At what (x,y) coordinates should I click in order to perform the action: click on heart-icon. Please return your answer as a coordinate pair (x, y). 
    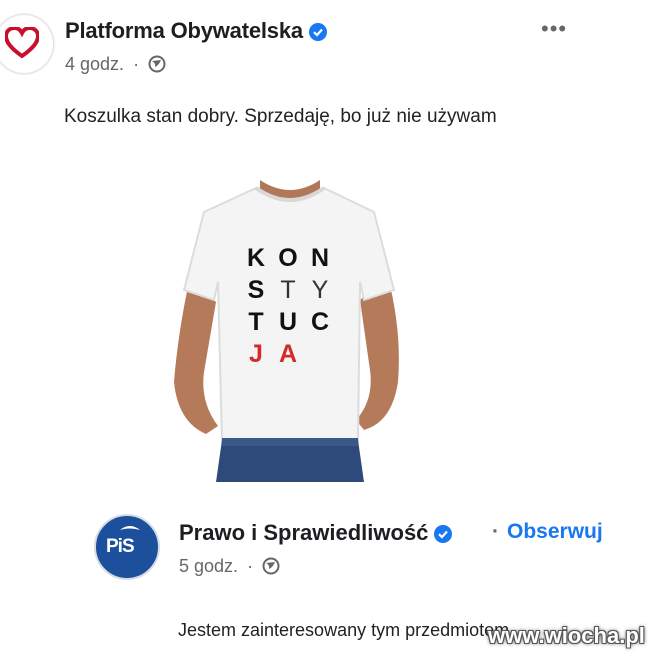
    Looking at the image, I should click on (22, 43).